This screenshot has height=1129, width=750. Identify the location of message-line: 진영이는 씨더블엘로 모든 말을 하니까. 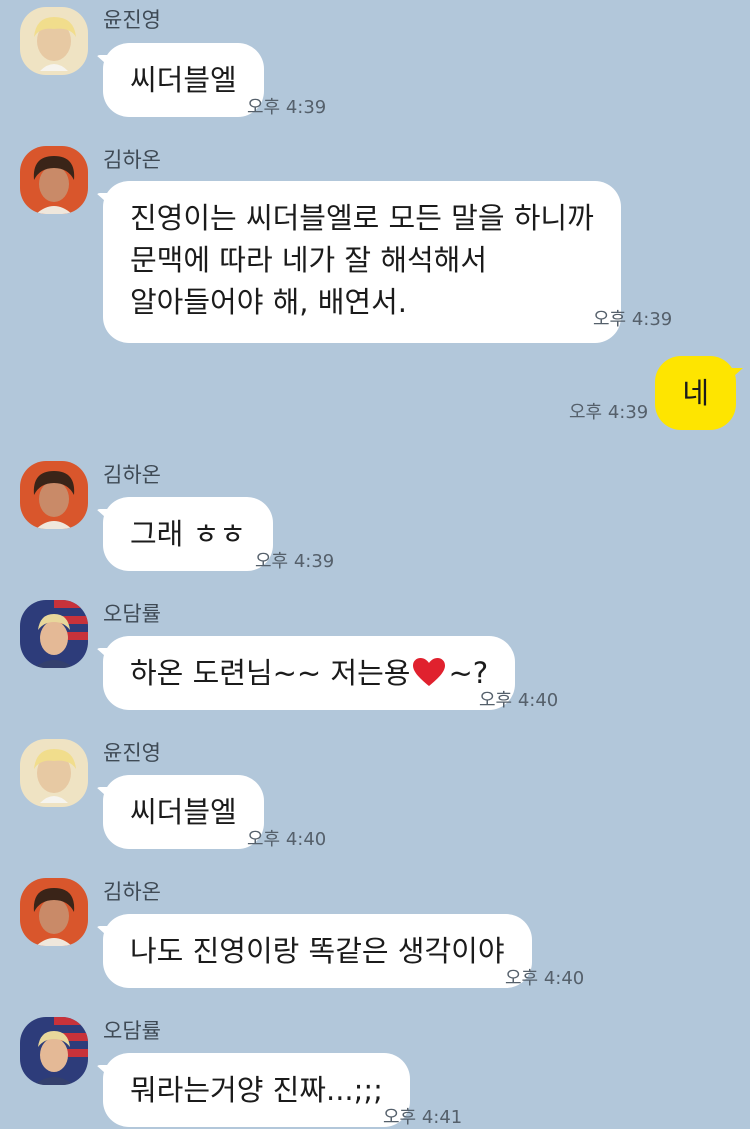
(362, 218).